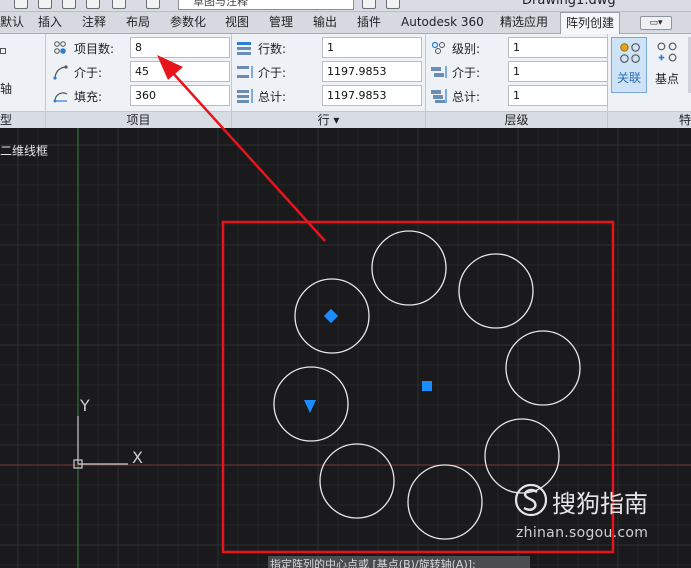 The width and height of the screenshot is (691, 568). What do you see at coordinates (245, 72) in the screenshot?
I see `row-between-icon` at bounding box center [245, 72].